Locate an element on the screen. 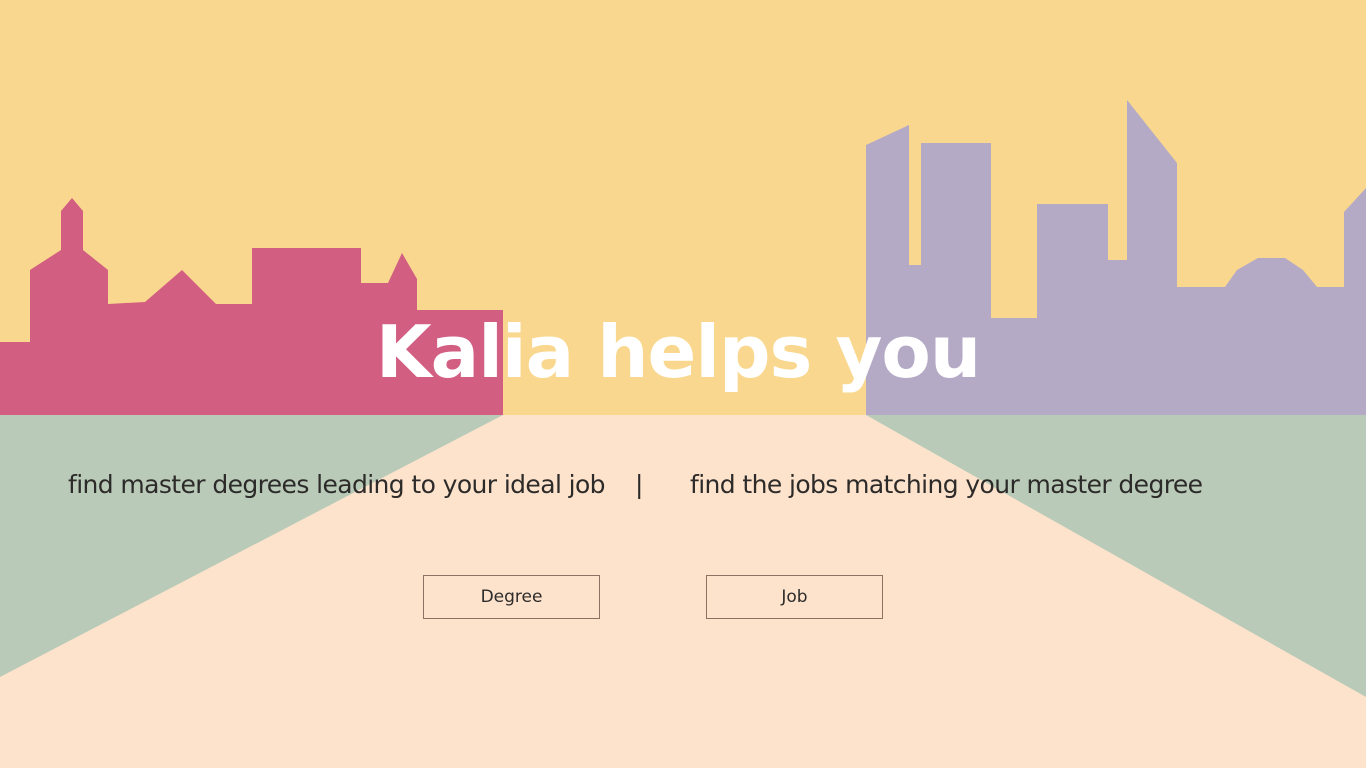  job-button: Job is located at coordinates (794, 597).